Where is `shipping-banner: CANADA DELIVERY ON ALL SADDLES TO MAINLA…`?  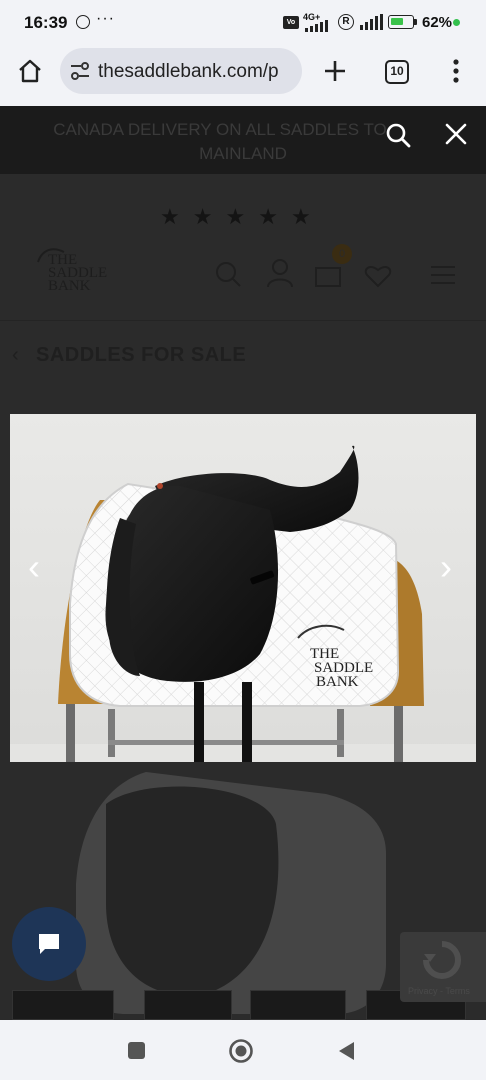 shipping-banner: CANADA DELIVERY ON ALL SADDLES TO MAINLA… is located at coordinates (243, 140).